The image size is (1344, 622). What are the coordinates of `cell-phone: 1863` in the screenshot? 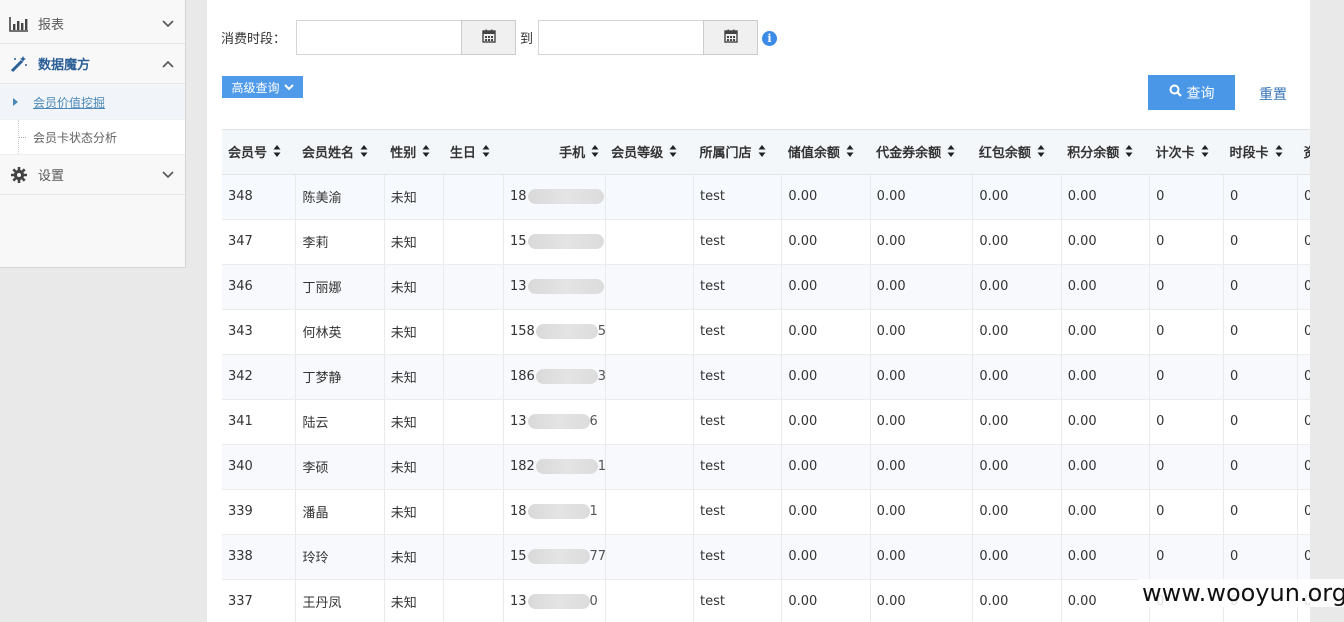 It's located at (554, 377).